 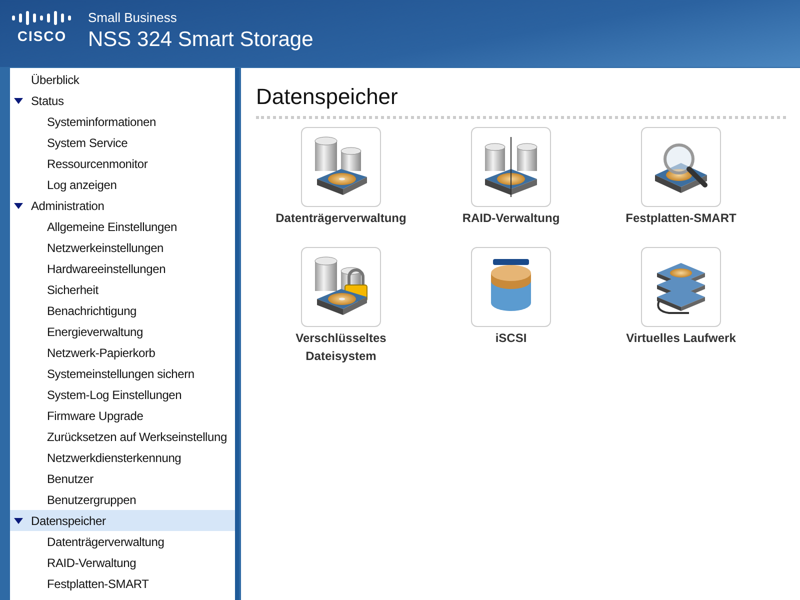 What do you see at coordinates (122, 436) in the screenshot?
I see `tree-item: Zurücksetzen auf Werkseinstellung` at bounding box center [122, 436].